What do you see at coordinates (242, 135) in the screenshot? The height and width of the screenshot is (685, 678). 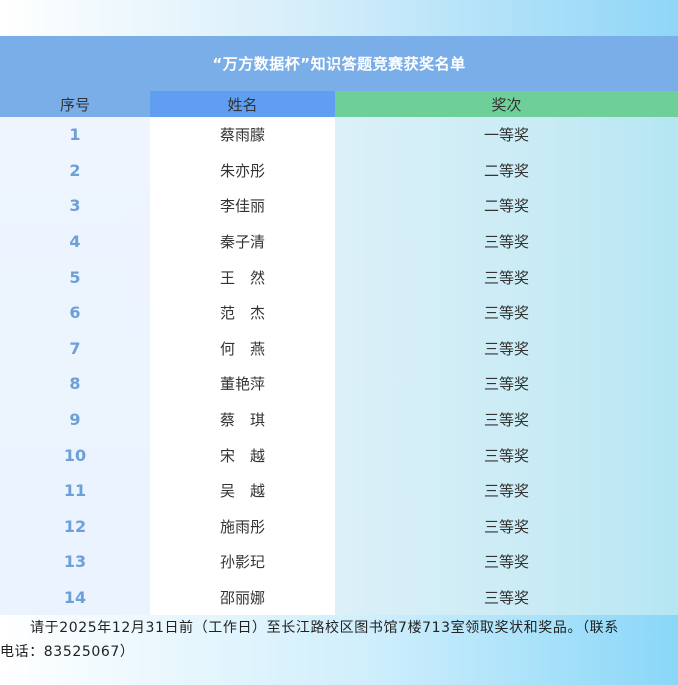 I see `row-name: 蔡雨朦` at bounding box center [242, 135].